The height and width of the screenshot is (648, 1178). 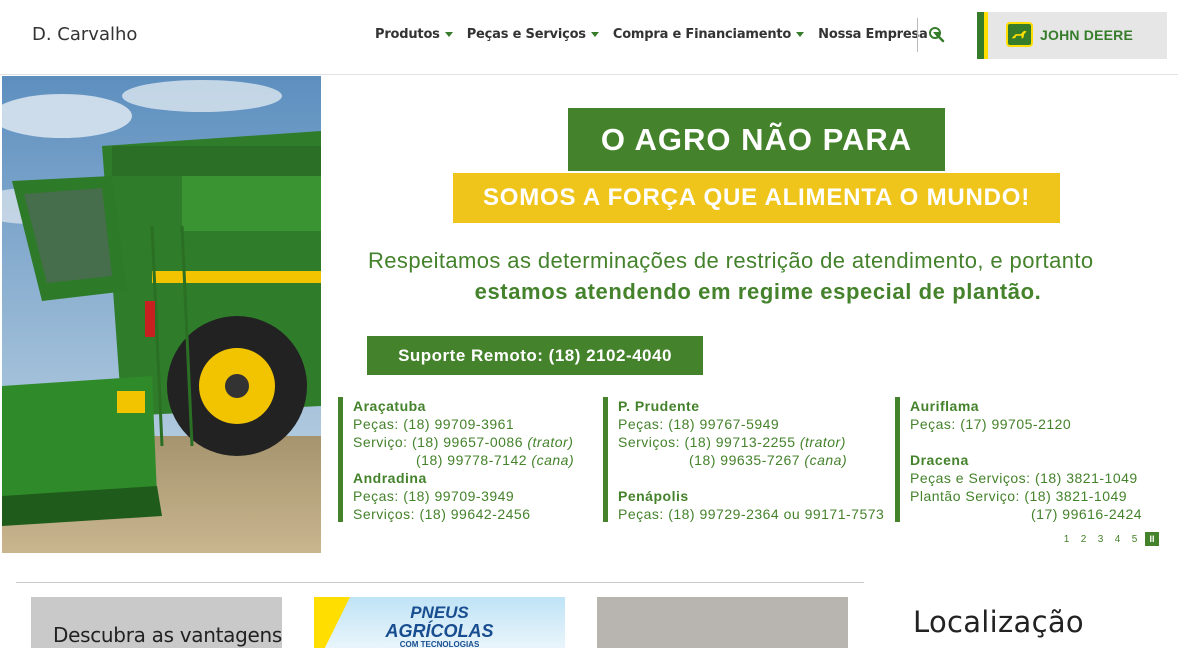 I want to click on slide-dot: 5, so click(x=1134, y=539).